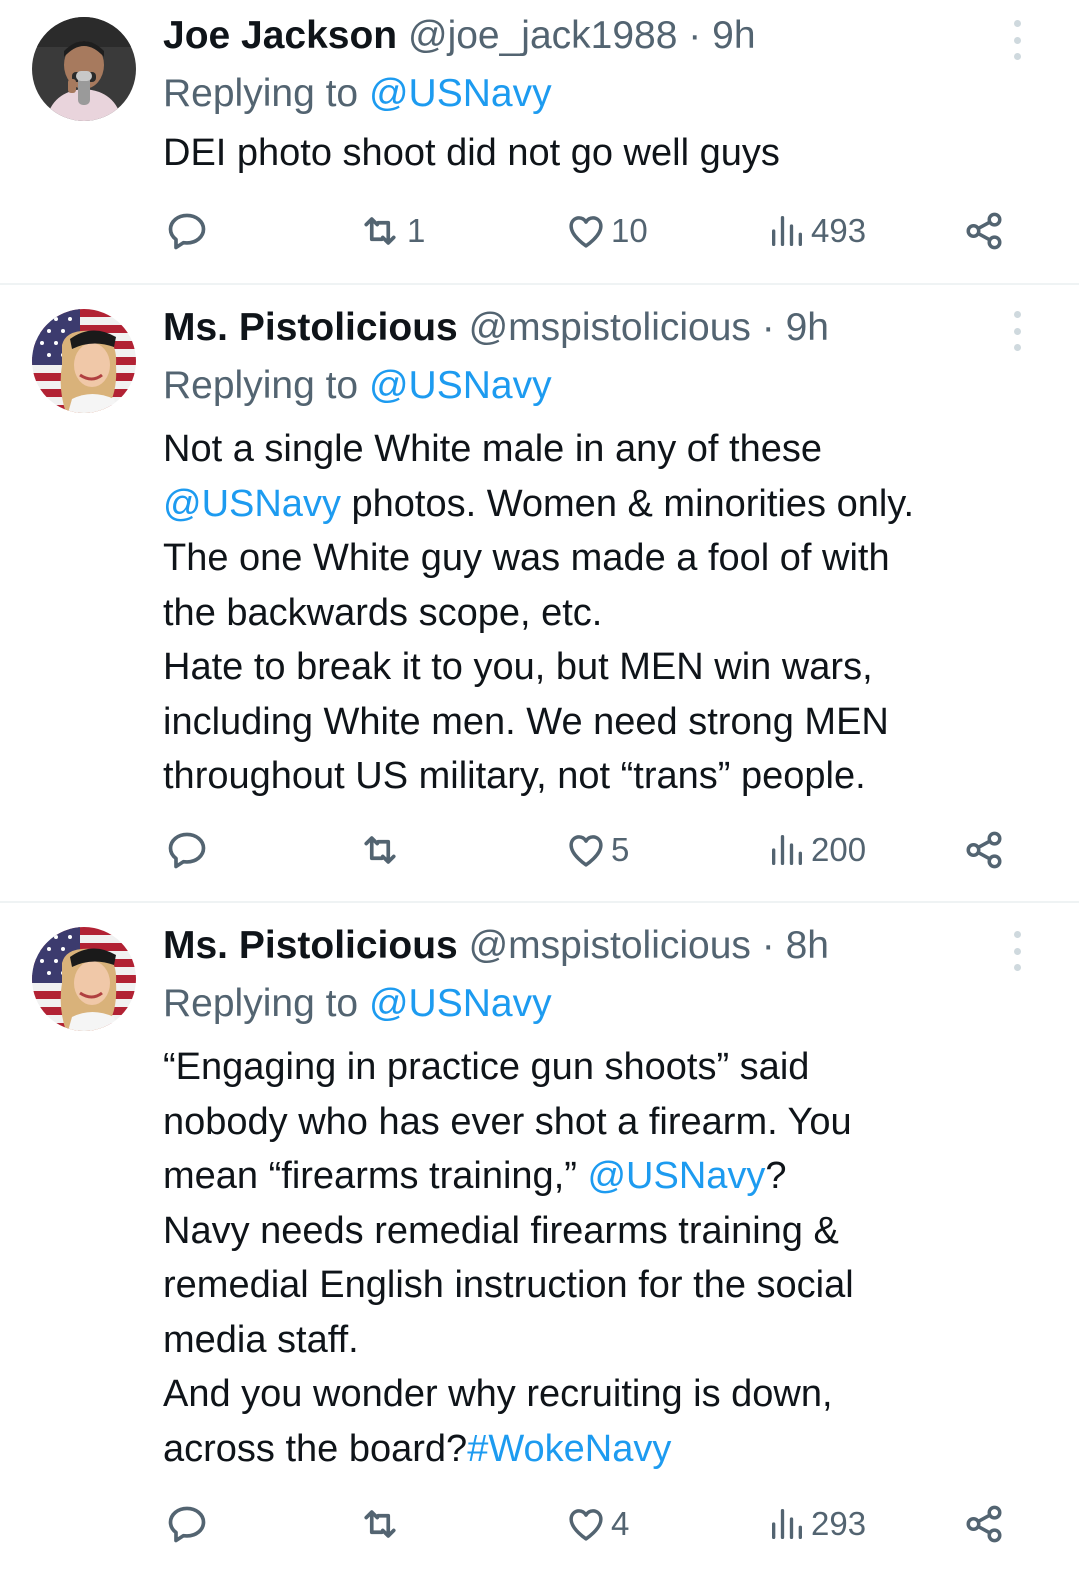 The image size is (1079, 1581). Describe the element at coordinates (807, 945) in the screenshot. I see `timestamp: 8h` at that location.